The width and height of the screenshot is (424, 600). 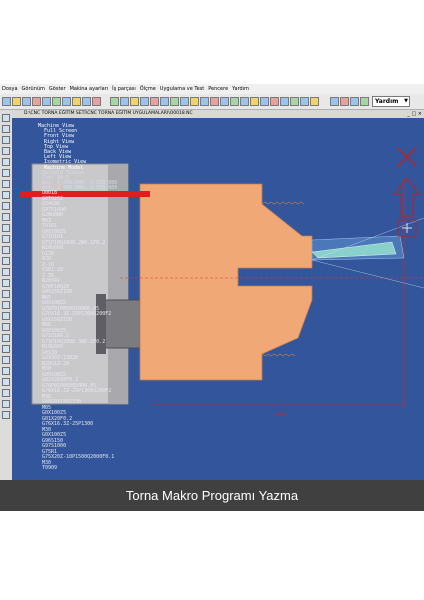 I want to click on toolbar: Yardım ▼, so click(x=212, y=102).